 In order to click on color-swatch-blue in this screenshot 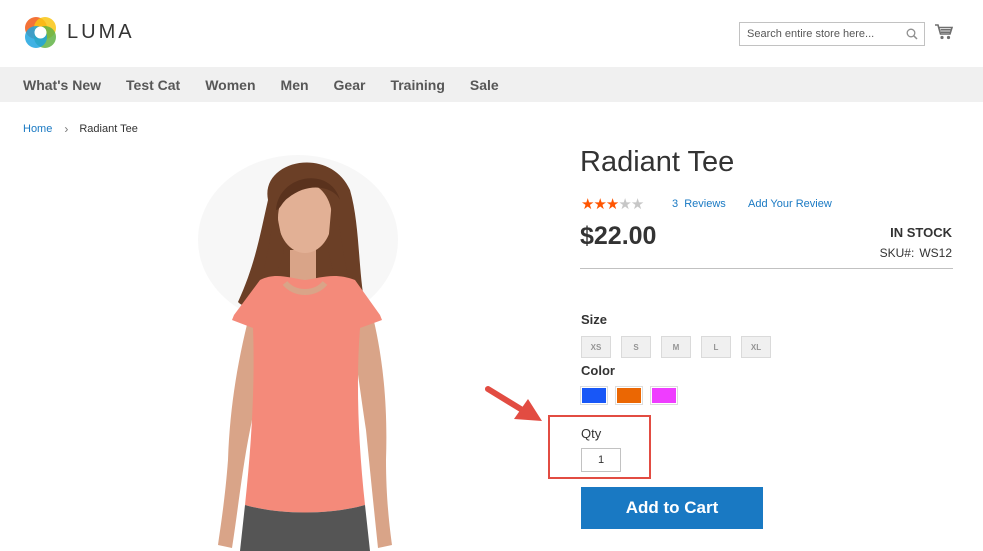, I will do `click(594, 395)`.